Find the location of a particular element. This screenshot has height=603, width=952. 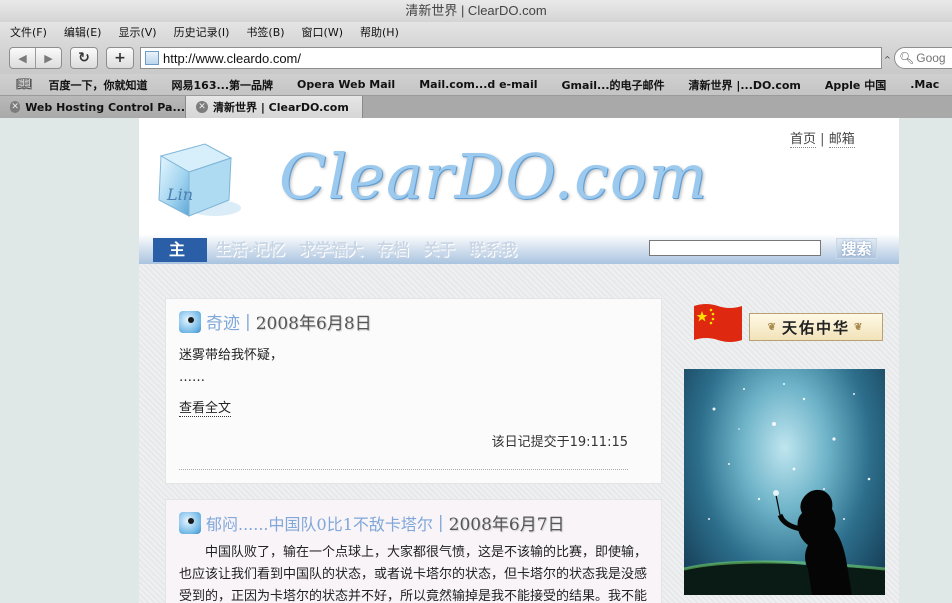

site-search-button: 搜索 is located at coordinates (856, 248).